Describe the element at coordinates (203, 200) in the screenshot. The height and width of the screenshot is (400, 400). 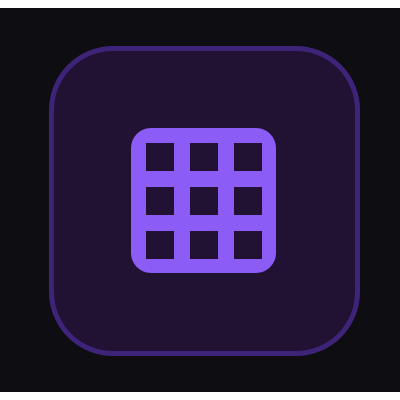
I see `grid-icon` at that location.